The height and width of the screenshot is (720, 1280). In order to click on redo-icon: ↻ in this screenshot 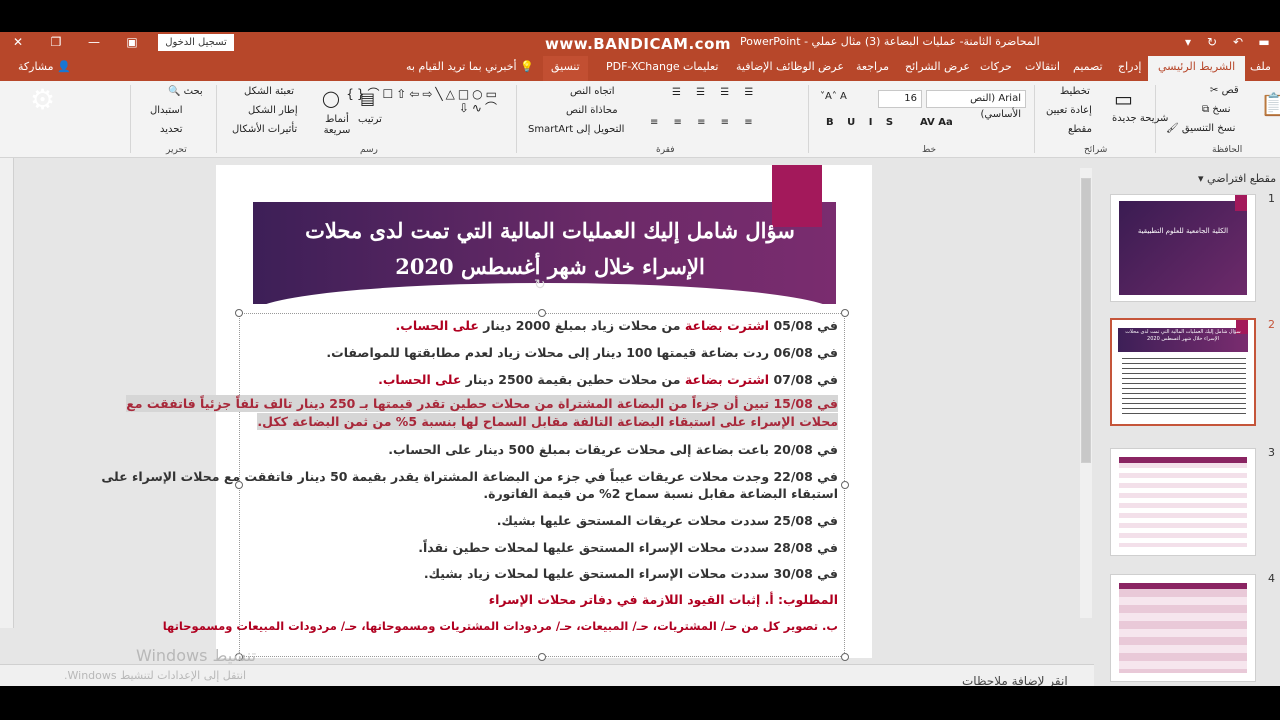, I will do `click(1212, 42)`.